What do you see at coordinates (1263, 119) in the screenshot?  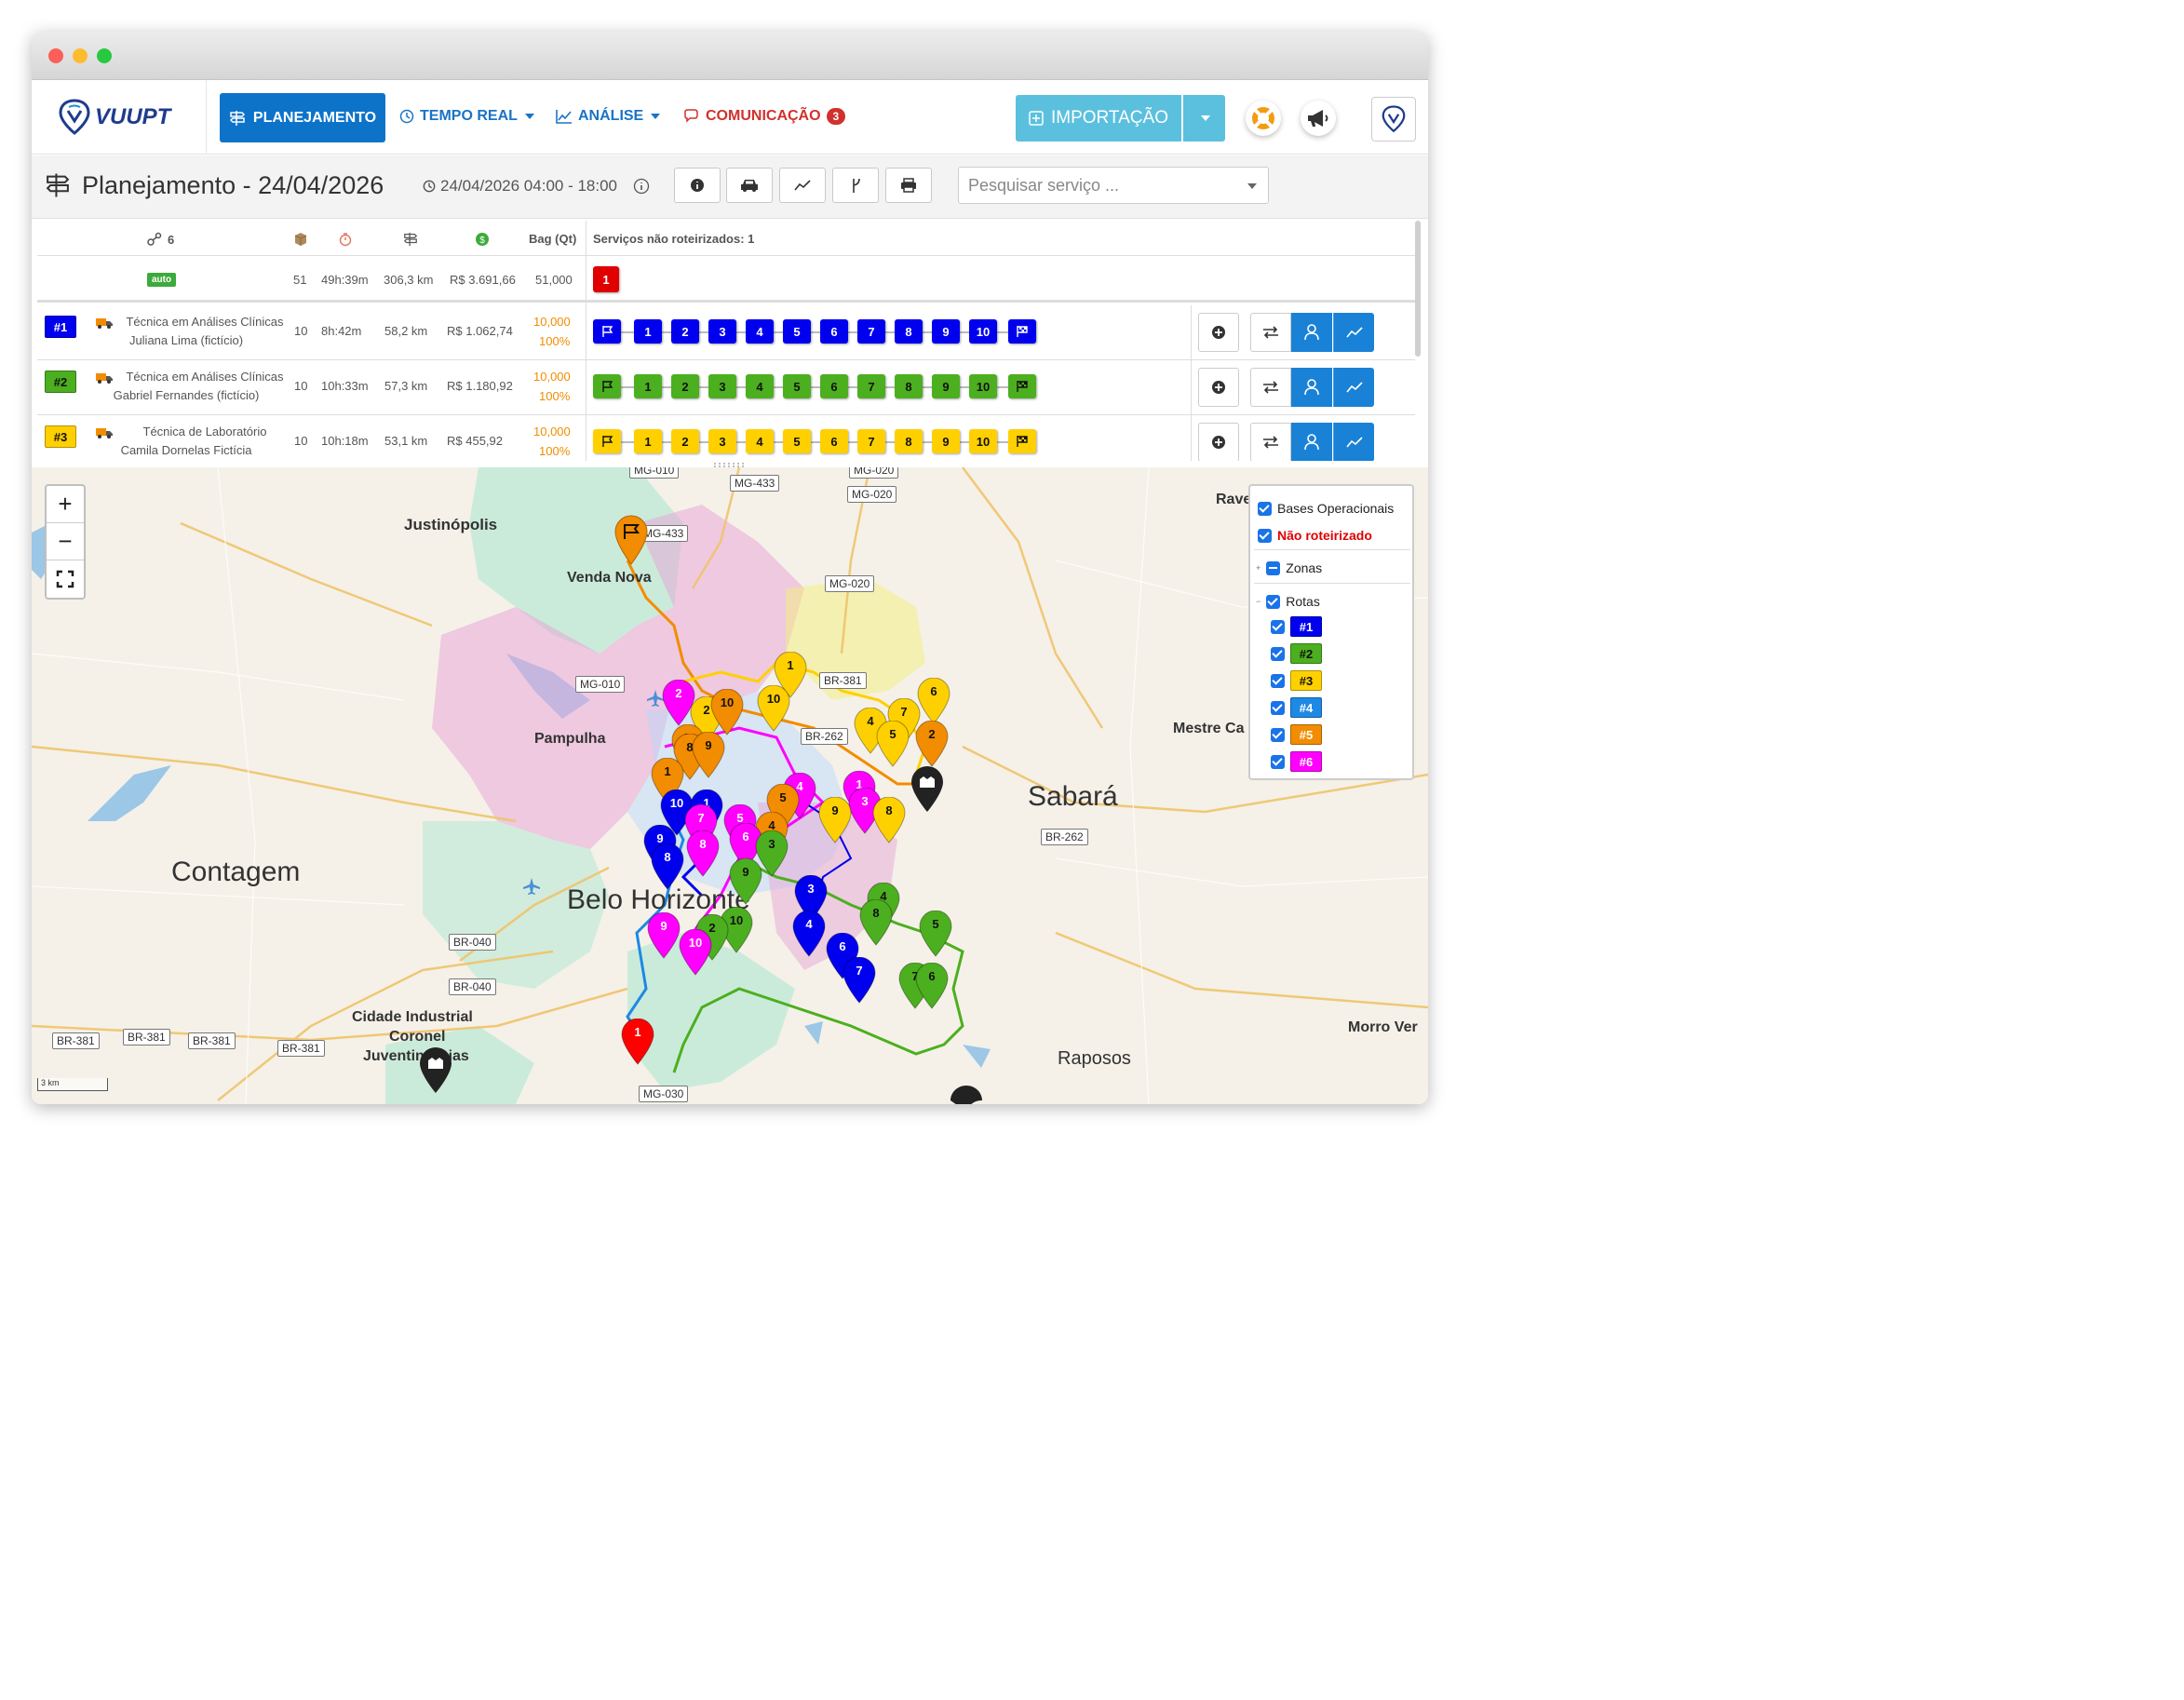 I see `support-lifebuoy-button` at bounding box center [1263, 119].